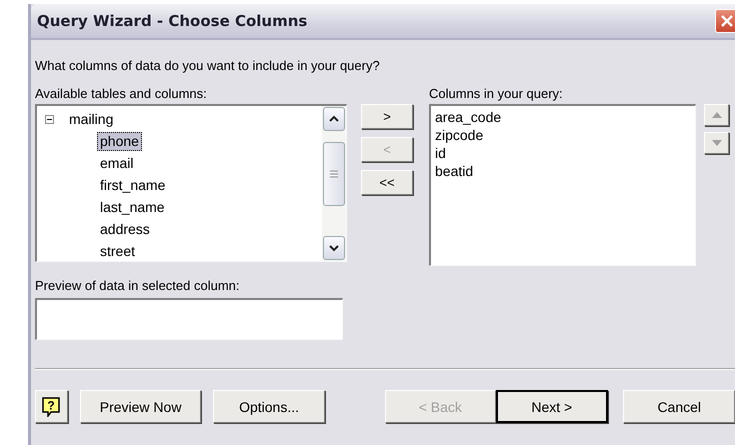 The image size is (735, 445). What do you see at coordinates (132, 207) in the screenshot?
I see `tree-item: last_name` at bounding box center [132, 207].